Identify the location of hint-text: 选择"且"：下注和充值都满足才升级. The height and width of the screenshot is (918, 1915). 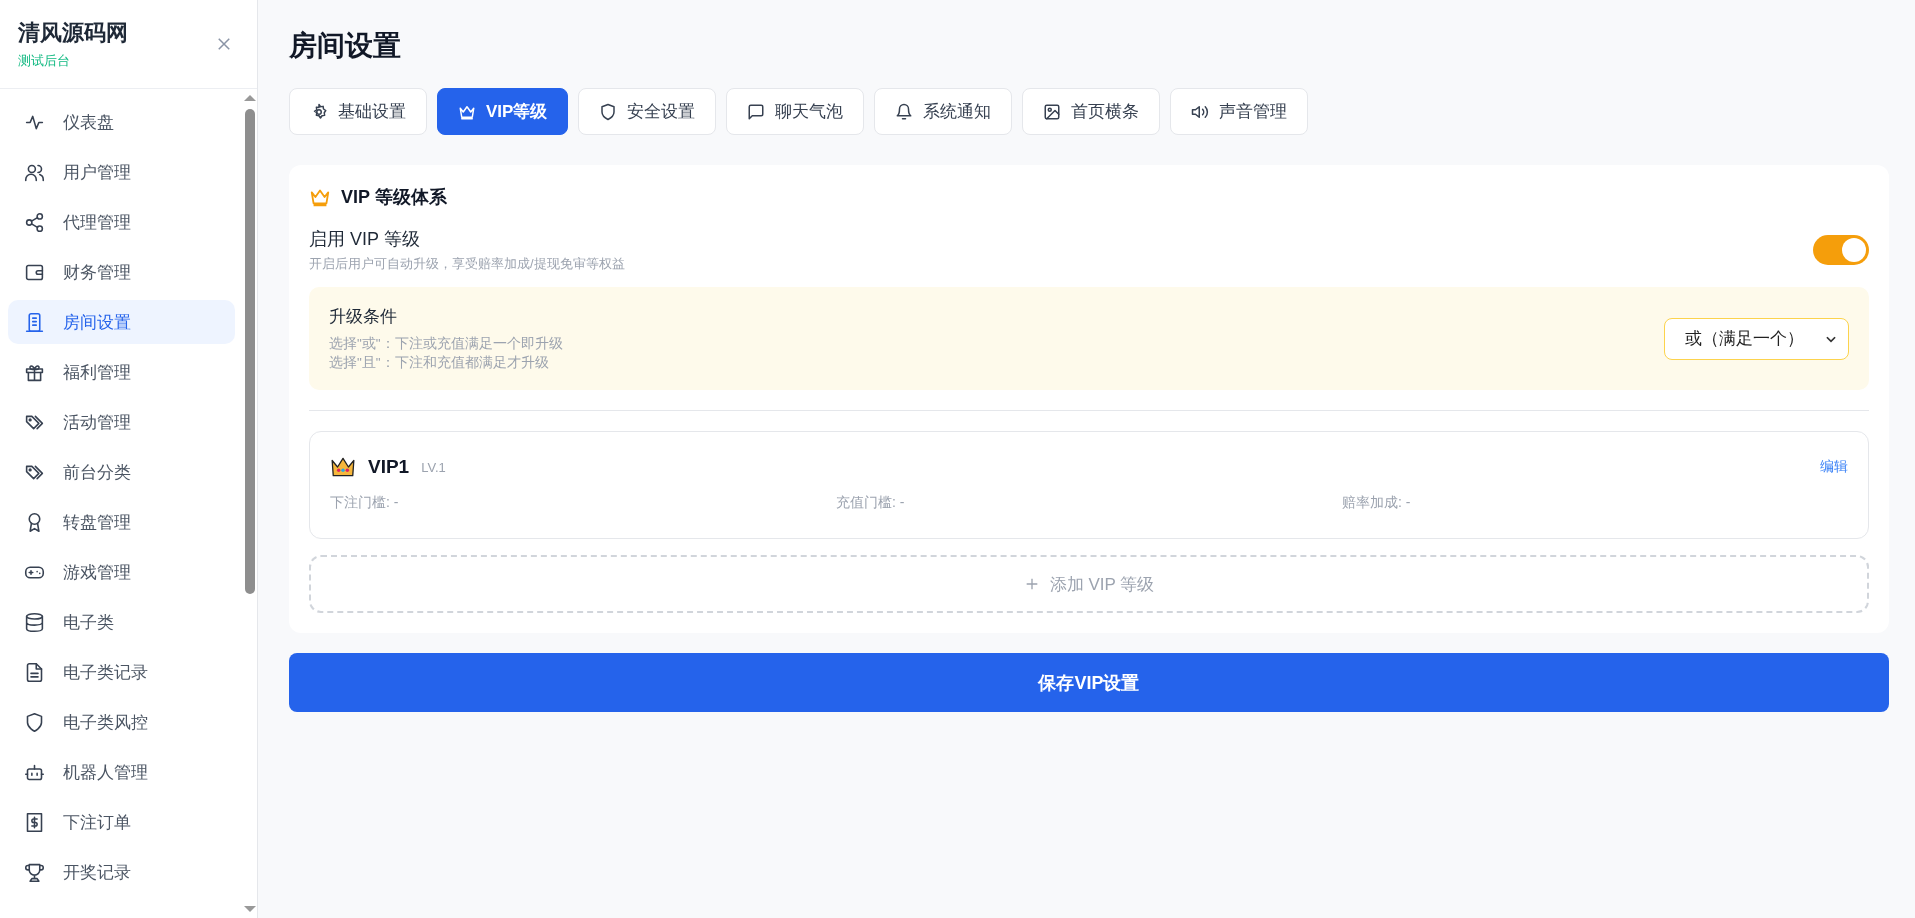
(439, 363).